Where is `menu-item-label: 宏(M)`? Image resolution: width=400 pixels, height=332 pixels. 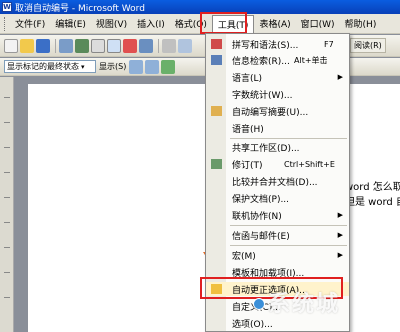
menu-item-label: 宏(M) is located at coordinates (244, 256).